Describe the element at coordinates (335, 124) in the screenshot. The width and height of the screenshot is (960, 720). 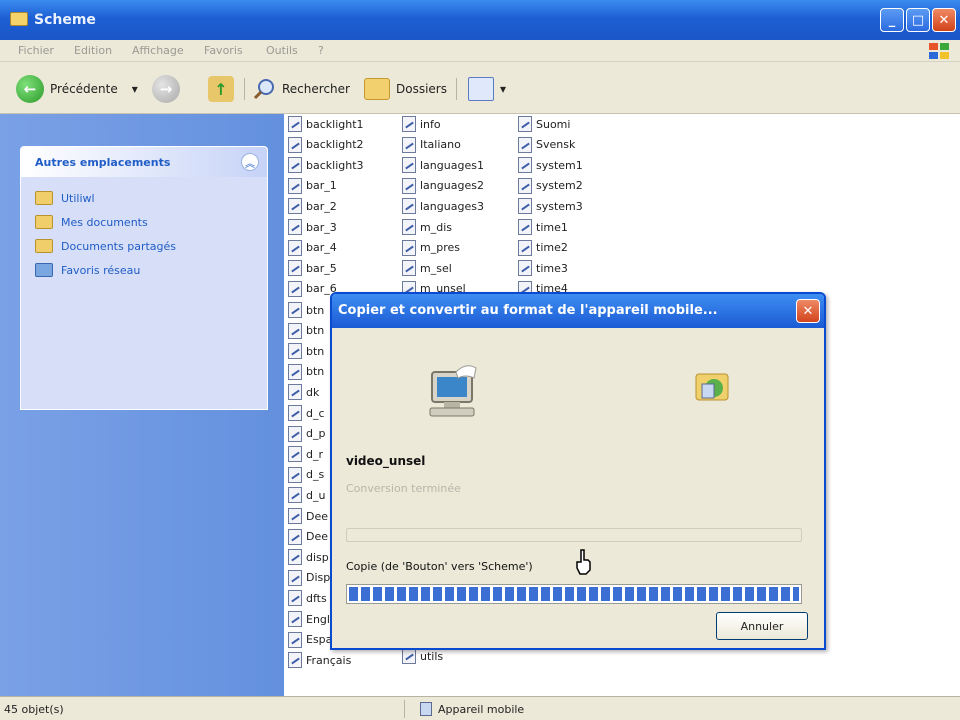
I see `file-name: backlight1` at that location.